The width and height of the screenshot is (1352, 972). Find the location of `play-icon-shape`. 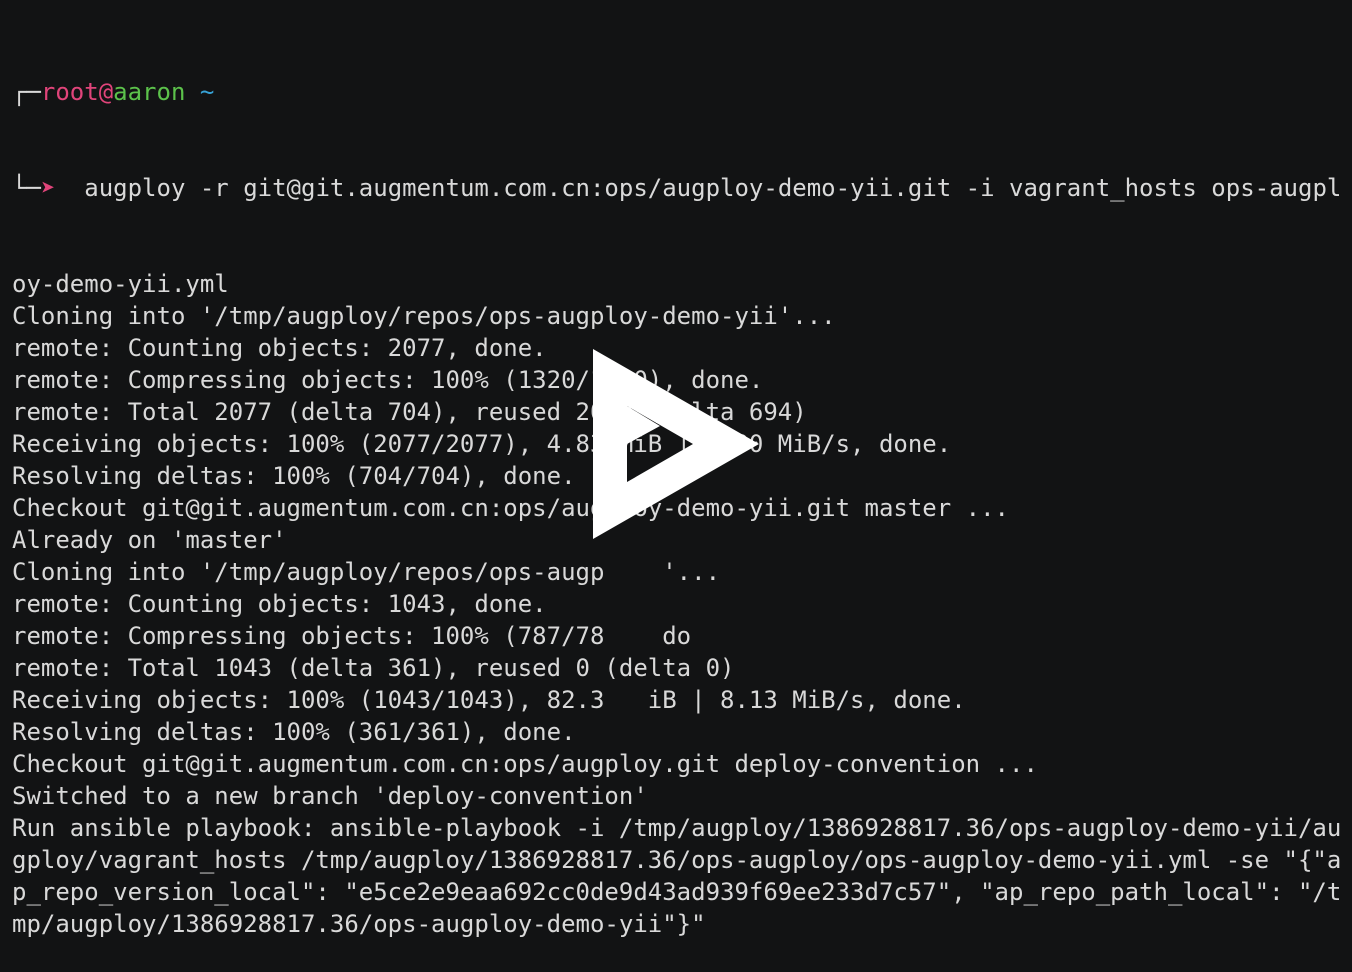

play-icon-shape is located at coordinates (676, 444).